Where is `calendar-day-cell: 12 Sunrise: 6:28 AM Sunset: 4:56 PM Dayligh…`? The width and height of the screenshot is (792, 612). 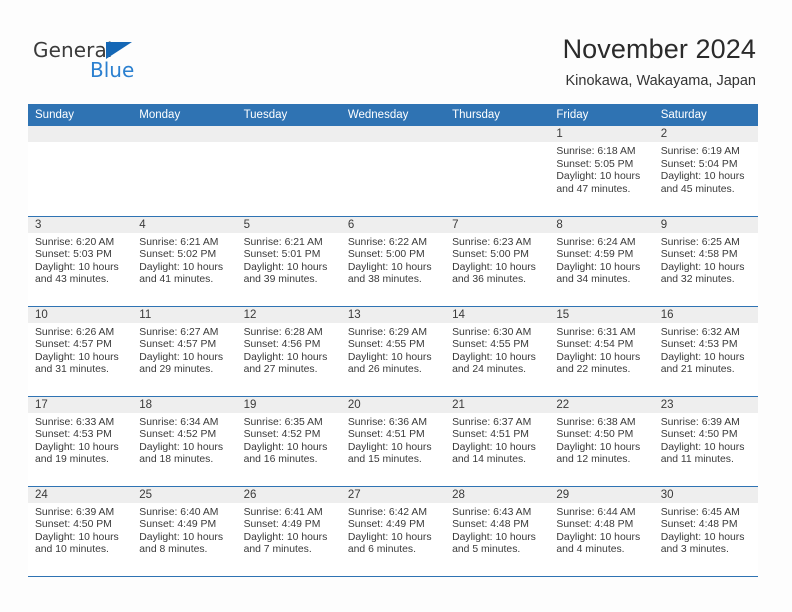 calendar-day-cell: 12 Sunrise: 6:28 AM Sunset: 4:56 PM Dayligh… is located at coordinates (288, 350).